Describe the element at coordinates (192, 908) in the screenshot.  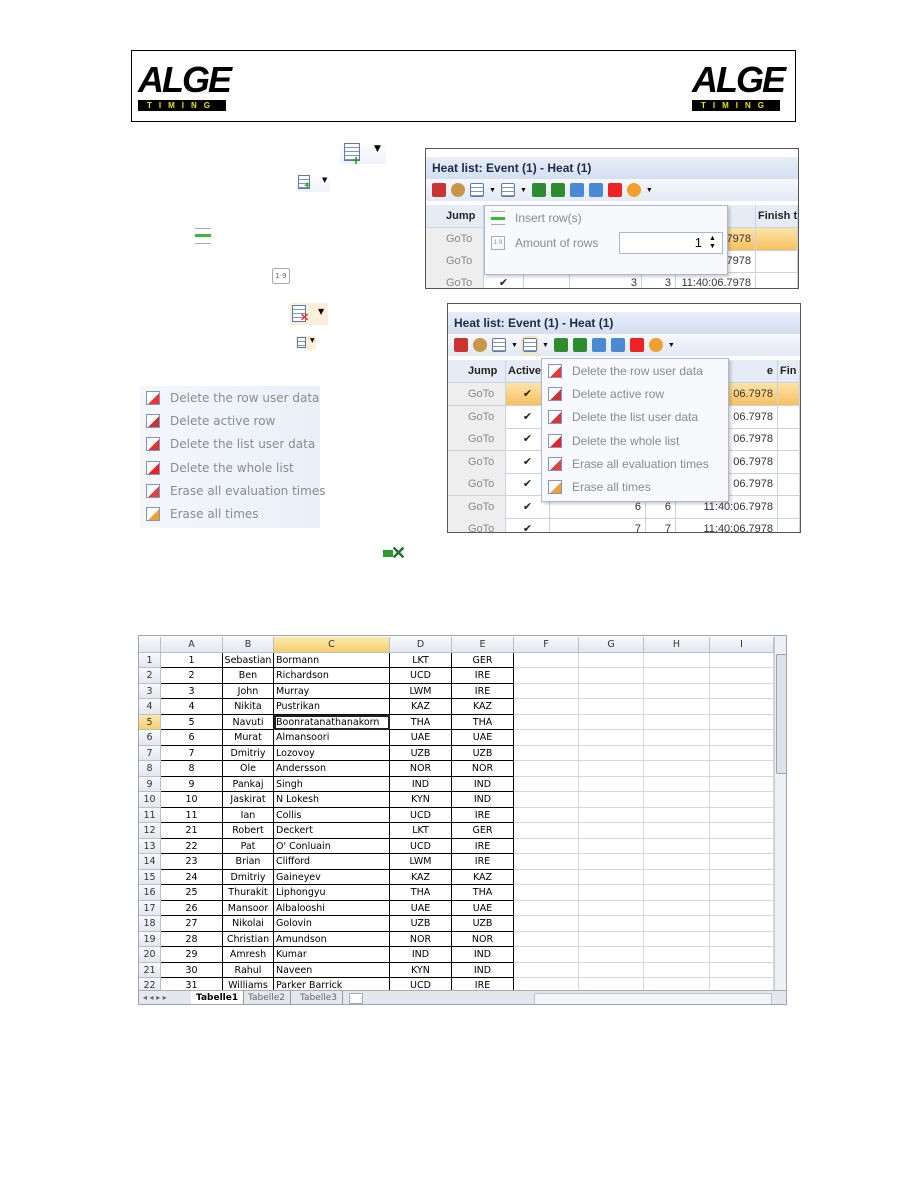
I see `cell: 26` at that location.